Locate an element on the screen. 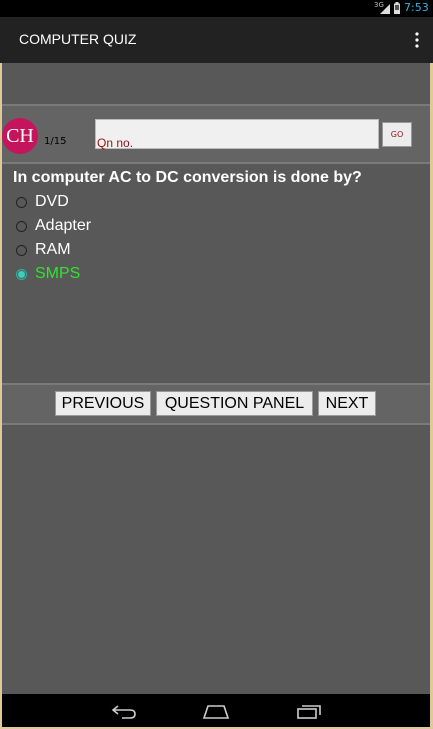  signal-icon is located at coordinates (385, 9).